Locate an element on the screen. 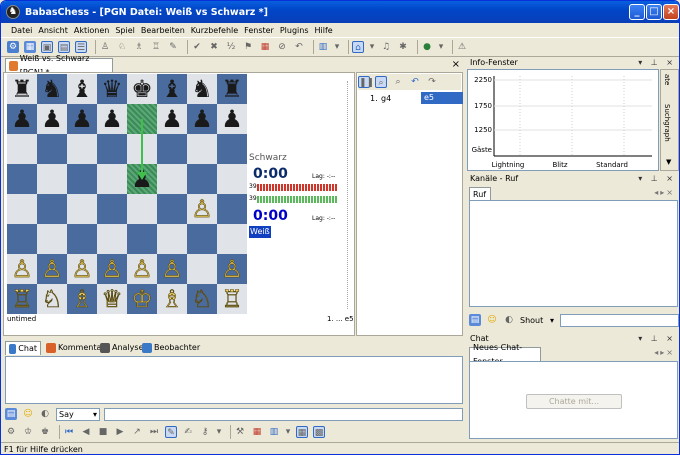 This screenshot has height=455, width=680. zoom-icon: ⌕ is located at coordinates (381, 82).